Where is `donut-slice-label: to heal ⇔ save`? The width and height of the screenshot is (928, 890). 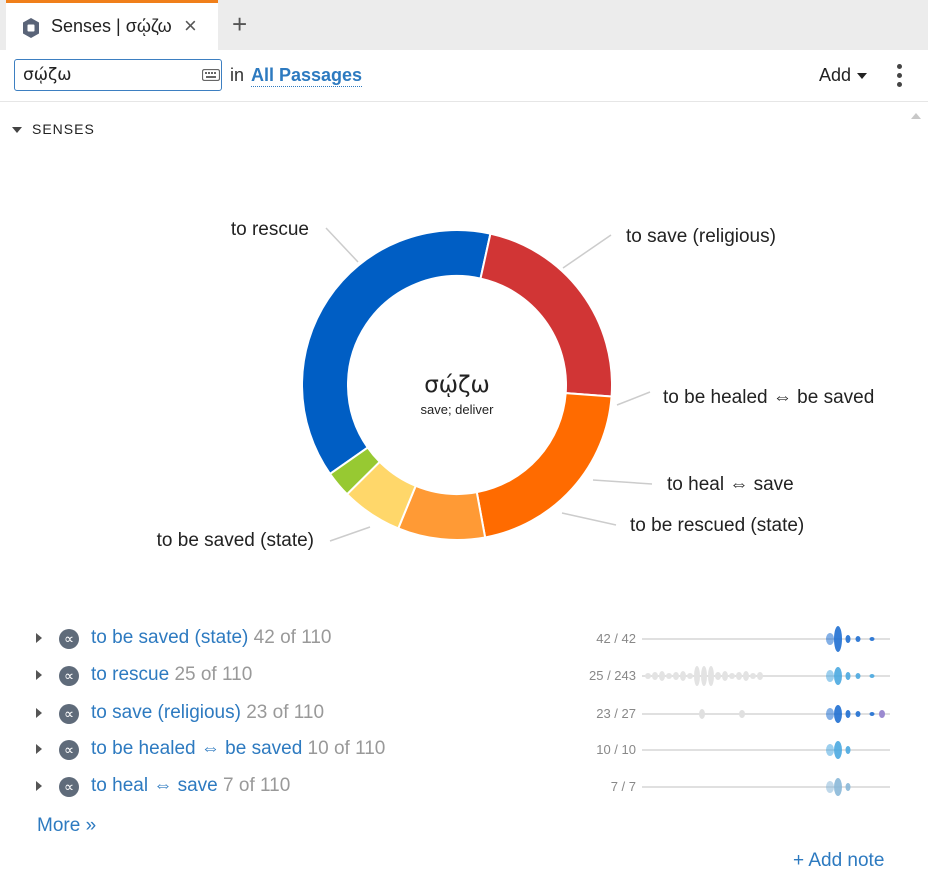 donut-slice-label: to heal ⇔ save is located at coordinates (730, 484).